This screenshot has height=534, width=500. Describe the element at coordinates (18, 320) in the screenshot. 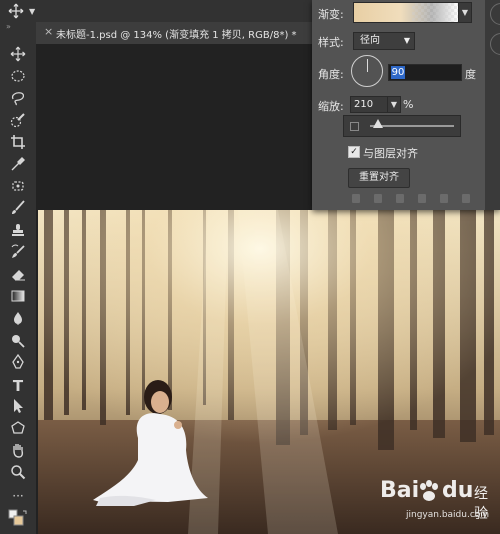

I see `blur-tool-icon` at that location.